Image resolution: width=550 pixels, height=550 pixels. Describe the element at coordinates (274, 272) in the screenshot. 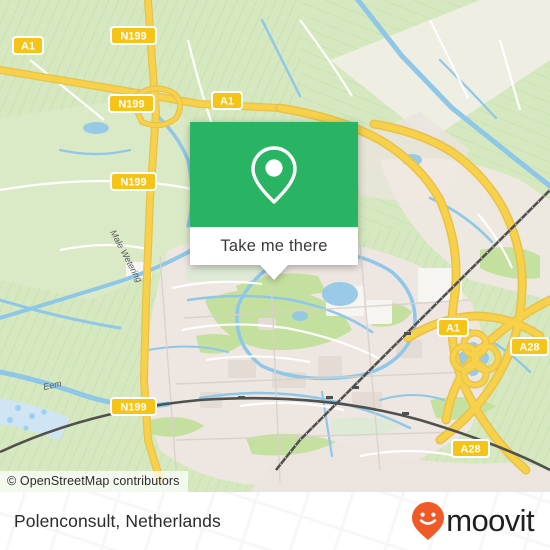

I see `callout-tail` at that location.